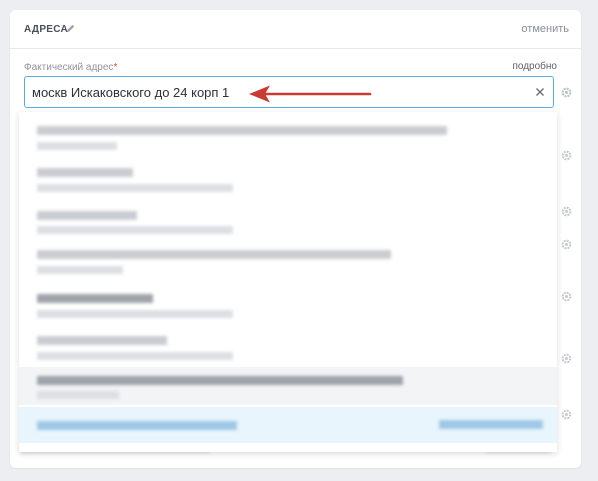 This screenshot has height=481, width=598. I want to click on suggestion-tag, so click(491, 424).